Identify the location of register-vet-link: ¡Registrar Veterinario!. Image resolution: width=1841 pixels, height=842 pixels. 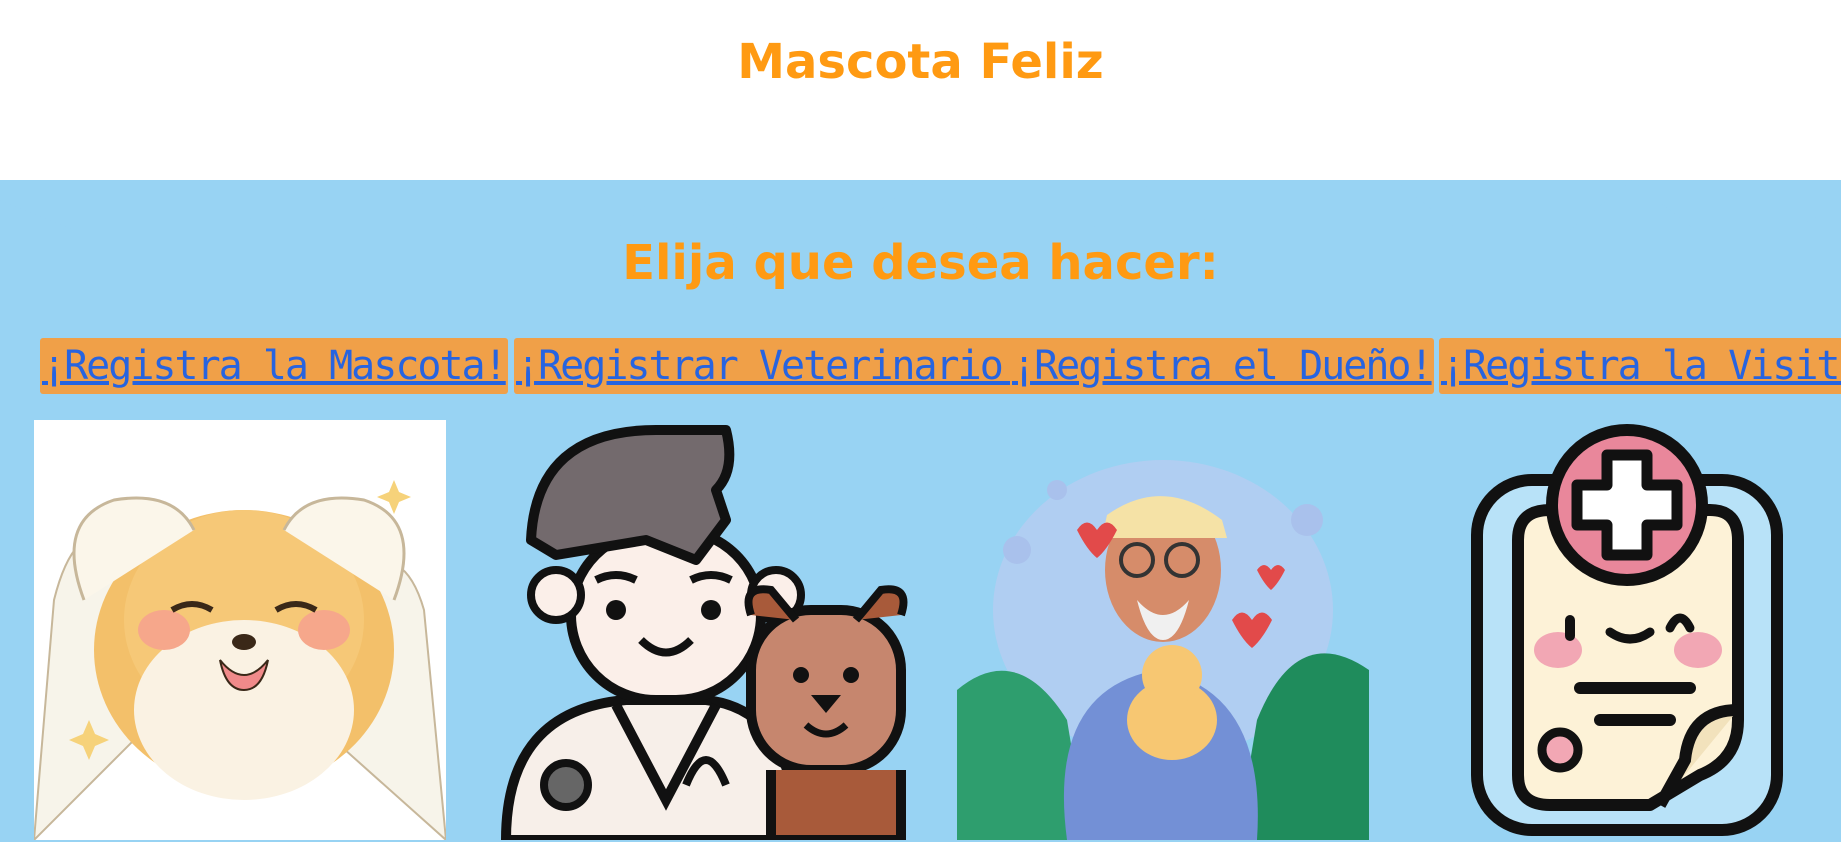
(770, 366).